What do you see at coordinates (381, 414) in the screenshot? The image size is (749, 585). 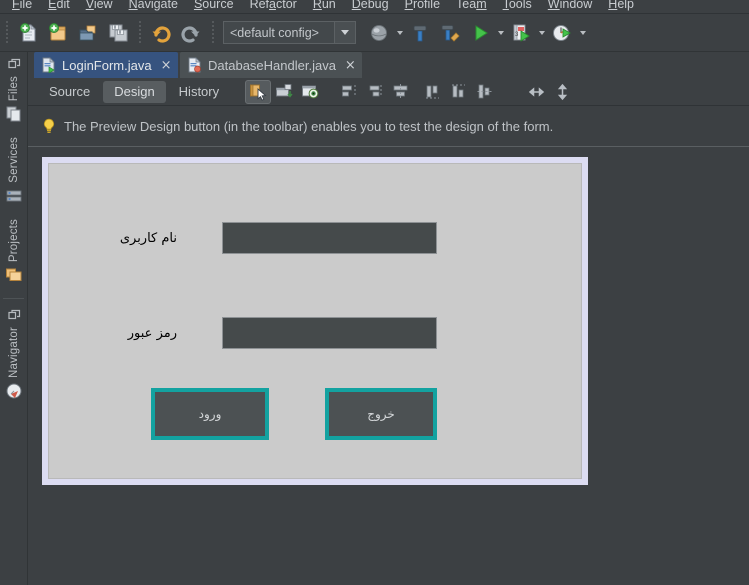 I see `exit-button: خروج` at bounding box center [381, 414].